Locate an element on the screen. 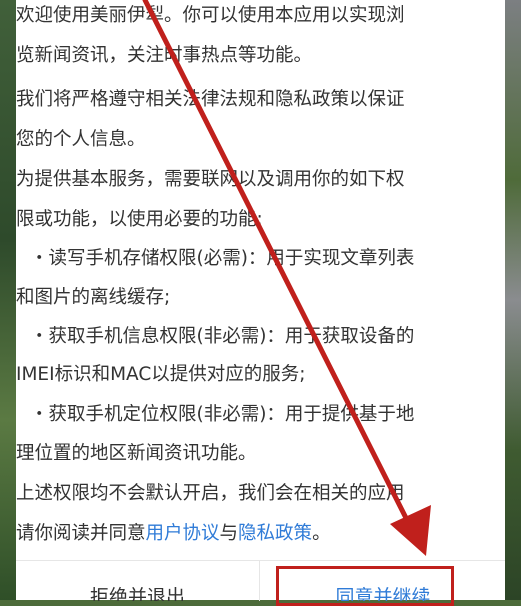  perm-storage-line2: 和图片的离线缓存; is located at coordinates (93, 297).